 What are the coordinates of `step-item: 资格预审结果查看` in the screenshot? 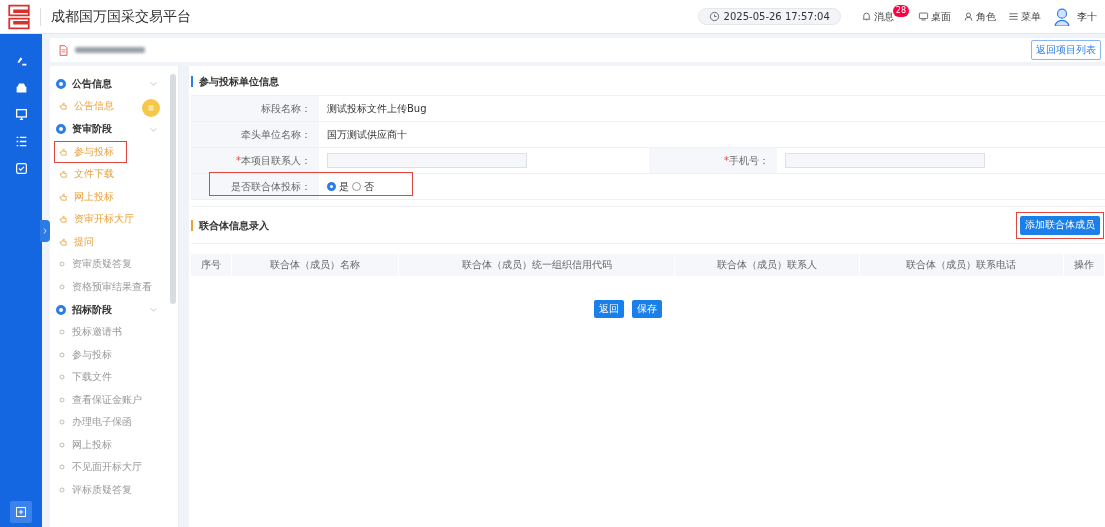 It's located at (106, 286).